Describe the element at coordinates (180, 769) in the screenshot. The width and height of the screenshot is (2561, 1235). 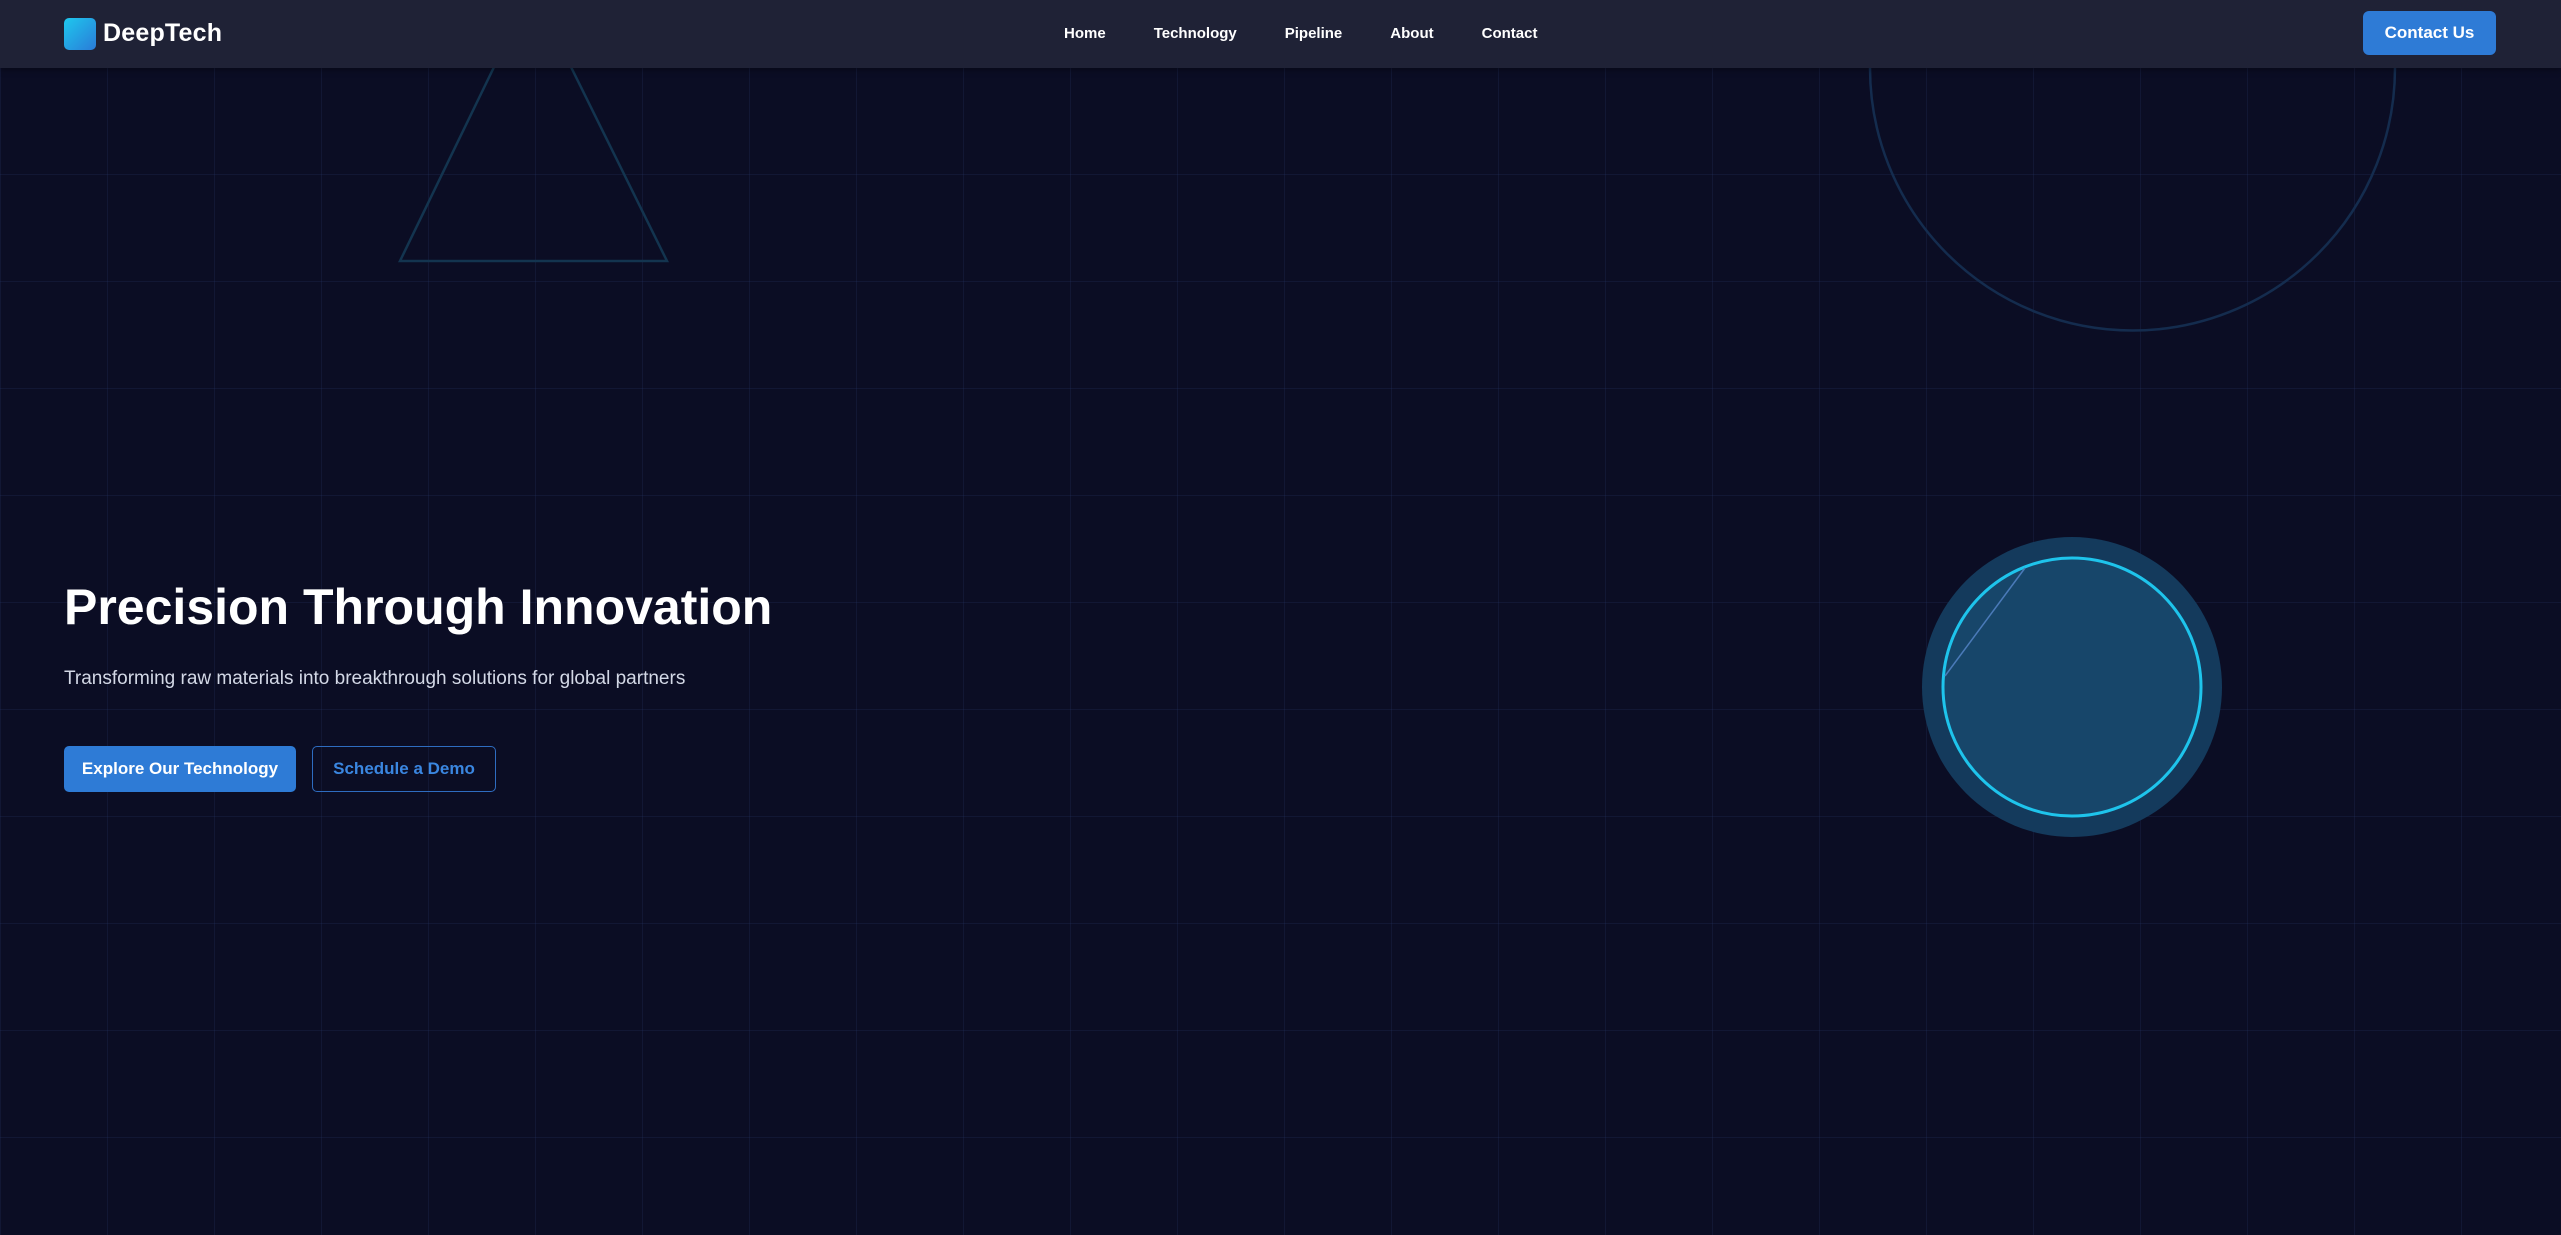
I see `explore-technology-button: Explore Our Technology` at that location.